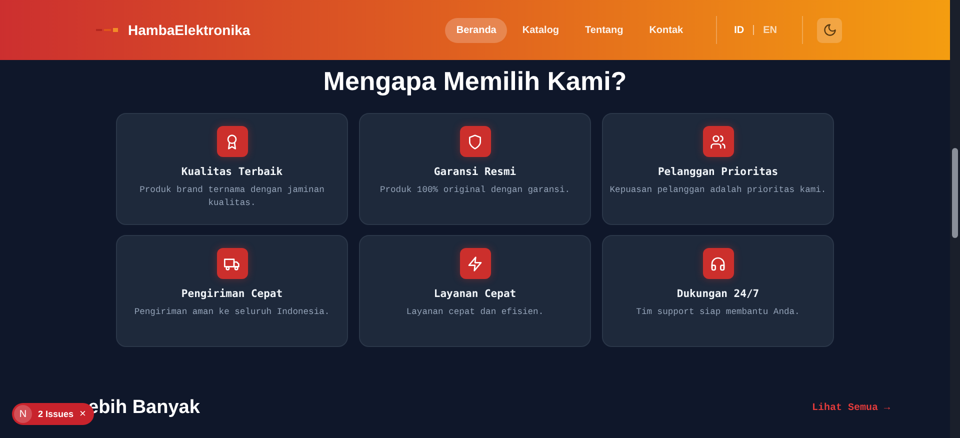 Image resolution: width=960 pixels, height=438 pixels. I want to click on brand-name: HambaElektronika, so click(189, 30).